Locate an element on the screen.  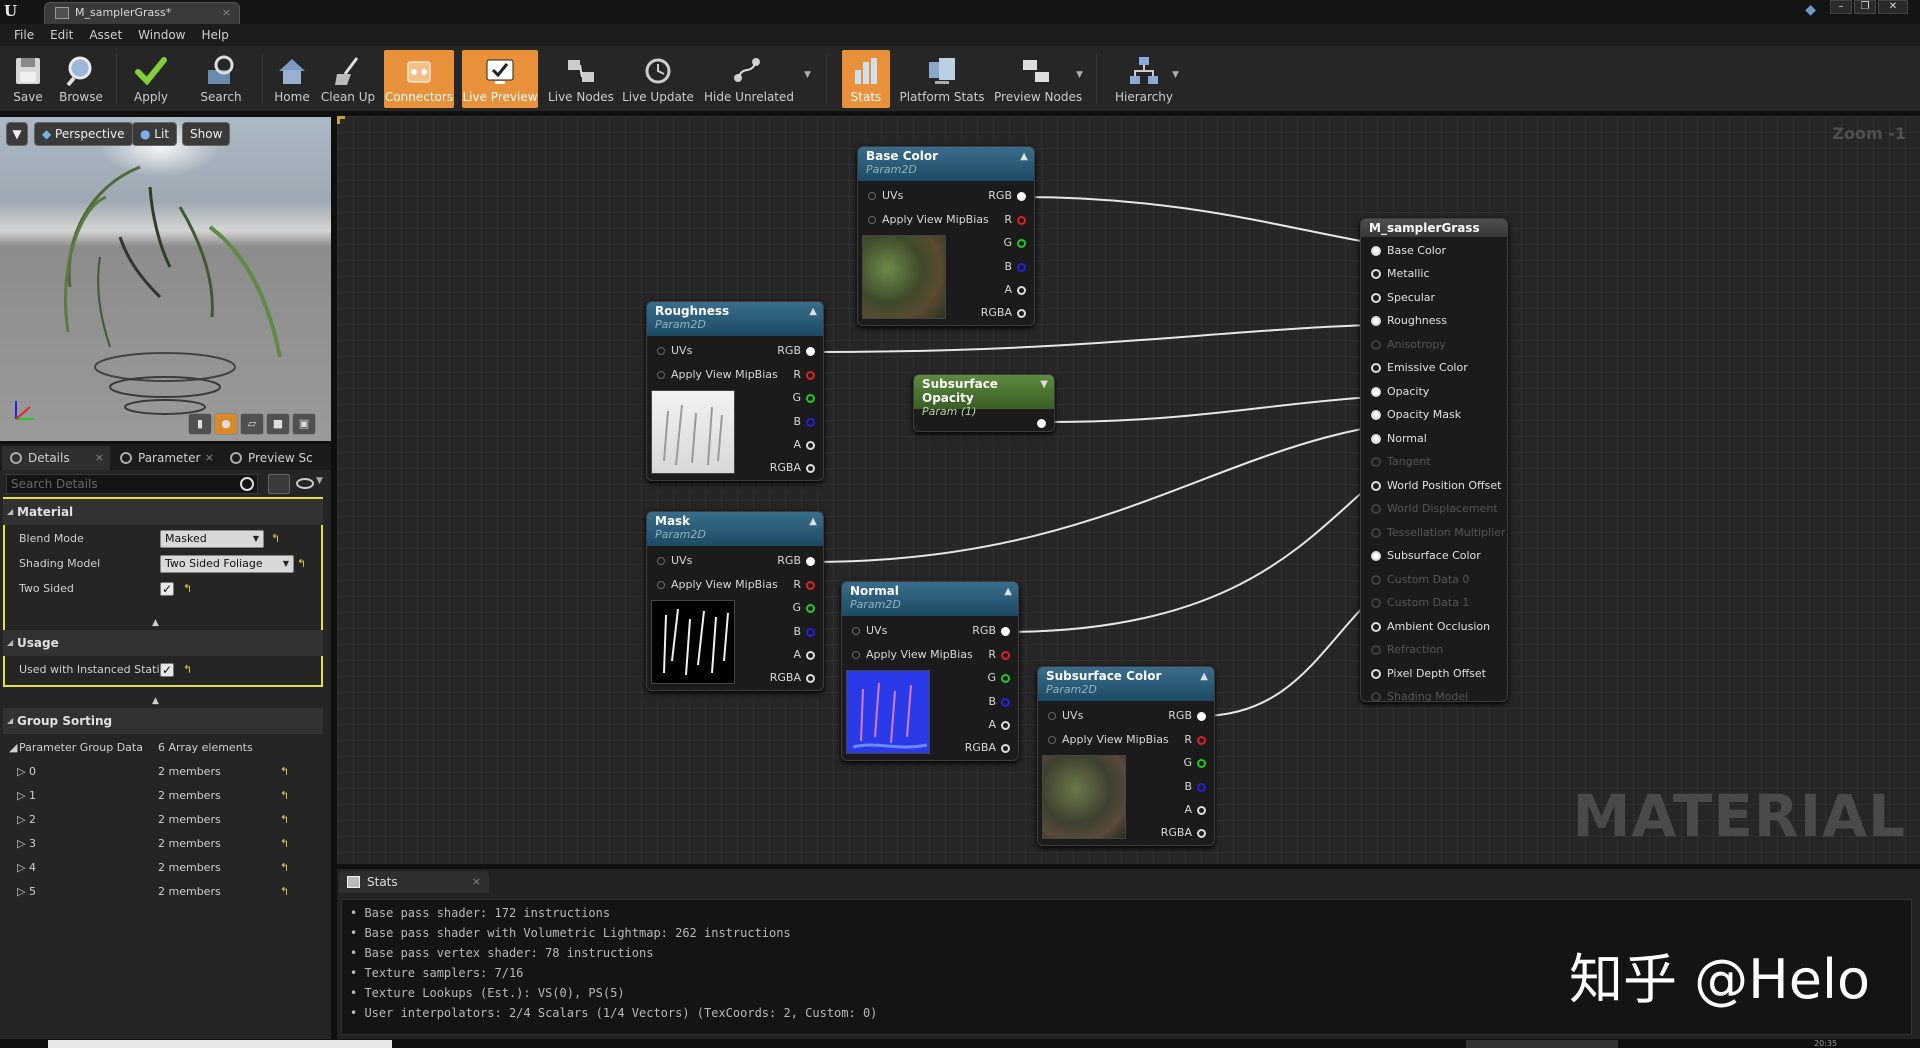
minimize-button: – is located at coordinates (1841, 7).